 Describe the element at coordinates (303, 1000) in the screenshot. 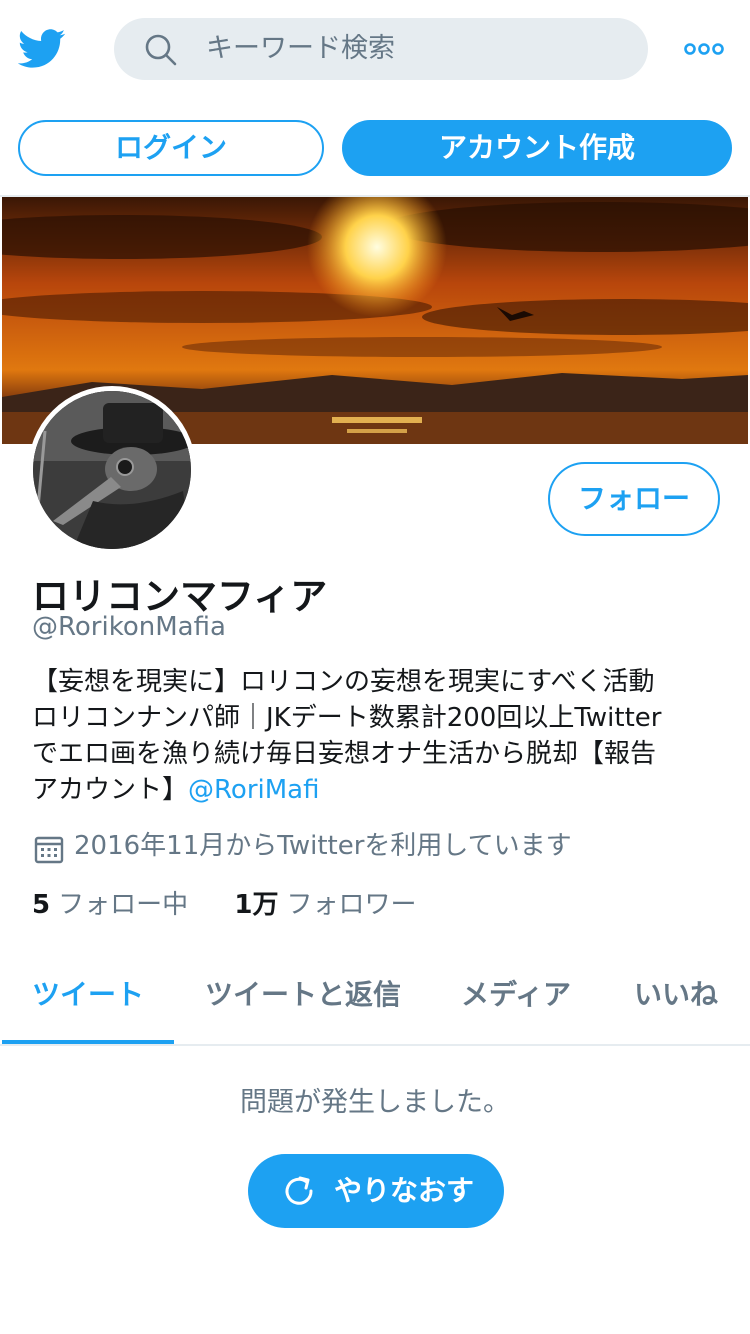

I see `tab-tweets-and-replies: ツイートと返信` at that location.